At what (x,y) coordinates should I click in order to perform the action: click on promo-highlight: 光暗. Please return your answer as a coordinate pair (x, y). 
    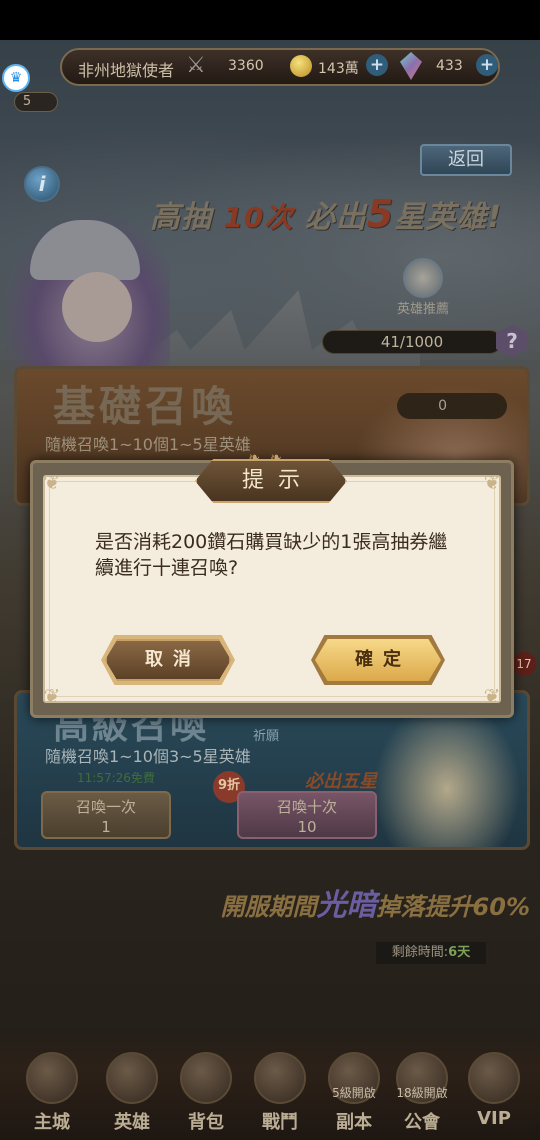
    Looking at the image, I should click on (346, 905).